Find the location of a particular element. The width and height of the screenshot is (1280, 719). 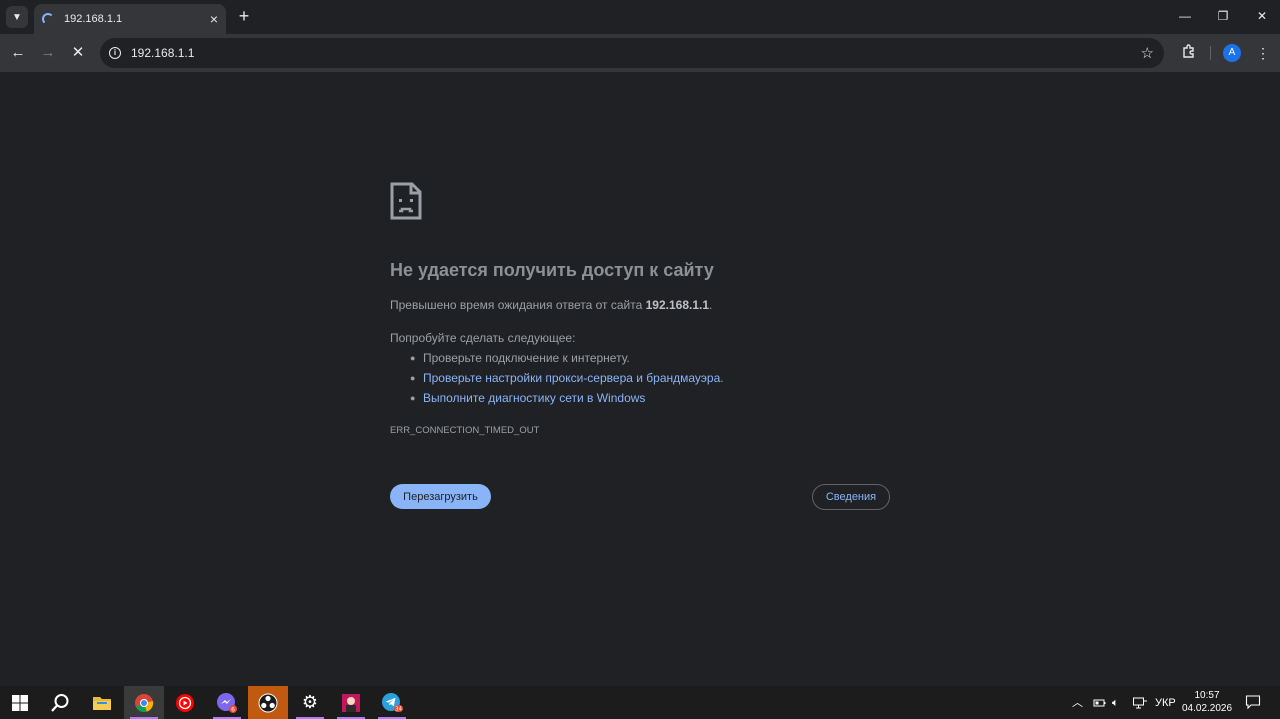

clock-date: 04.02.2026 is located at coordinates (1207, 708).